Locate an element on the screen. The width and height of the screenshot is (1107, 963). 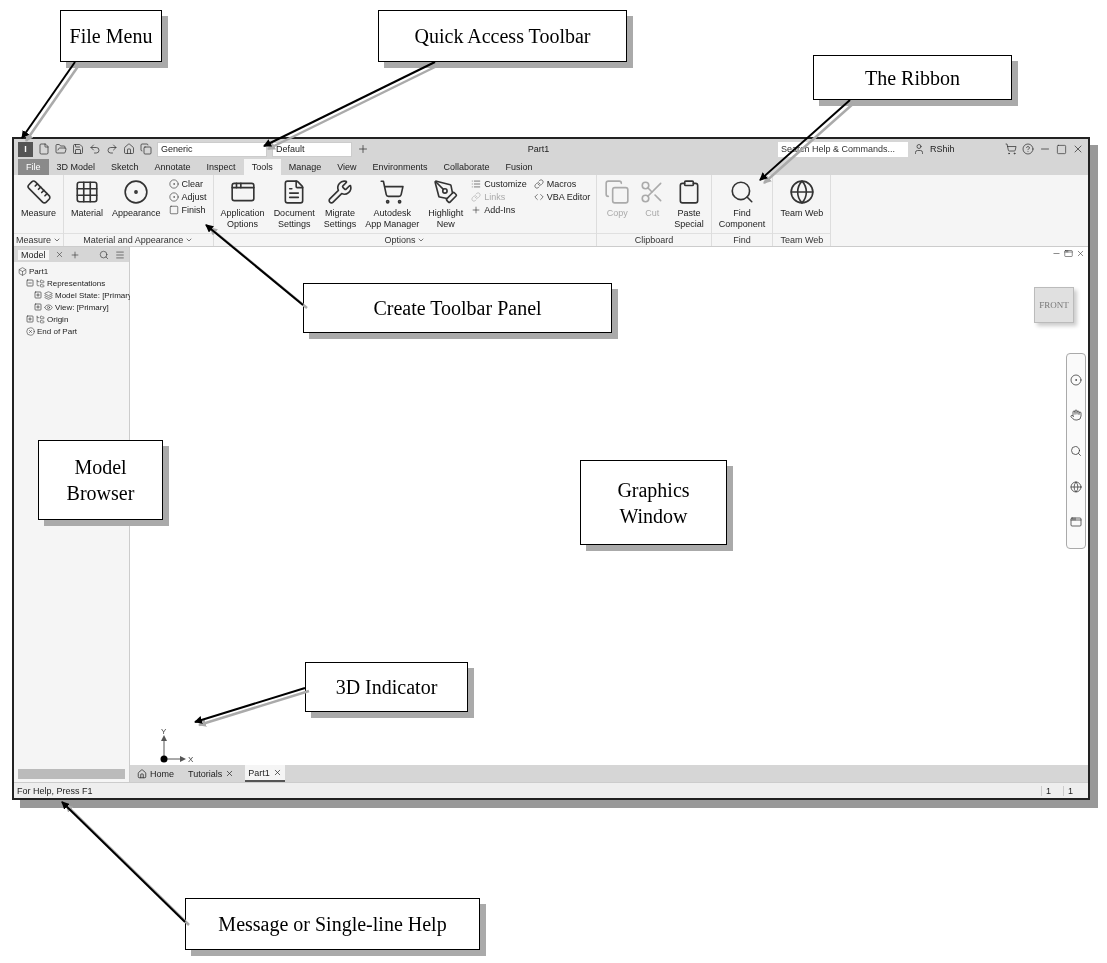
panel-title: Measure is located at coordinates (38, 240).